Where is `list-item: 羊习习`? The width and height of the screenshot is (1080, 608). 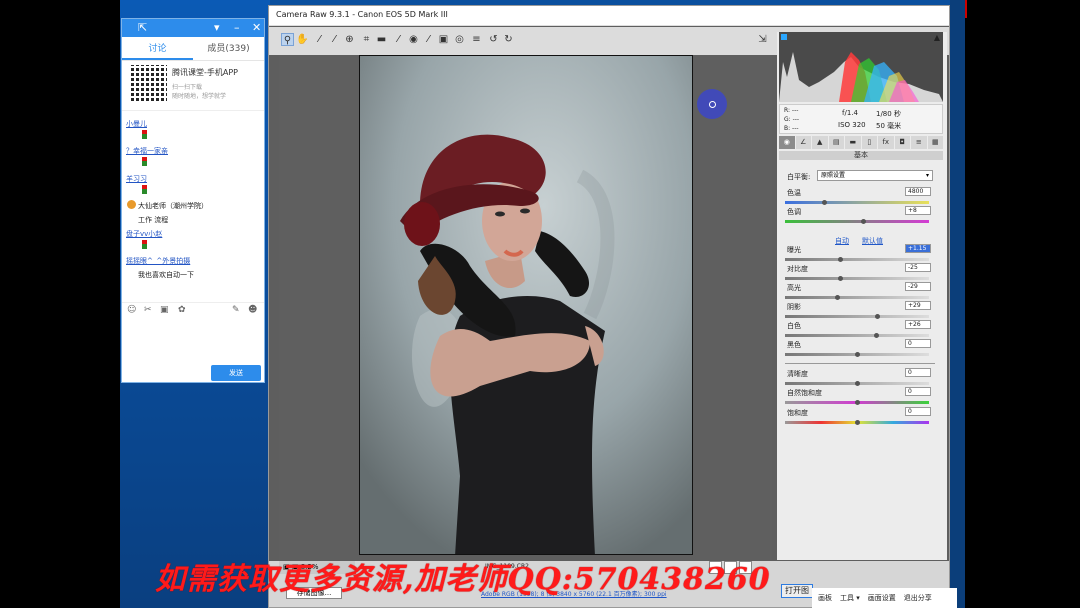 list-item: 羊习习 is located at coordinates (136, 179).